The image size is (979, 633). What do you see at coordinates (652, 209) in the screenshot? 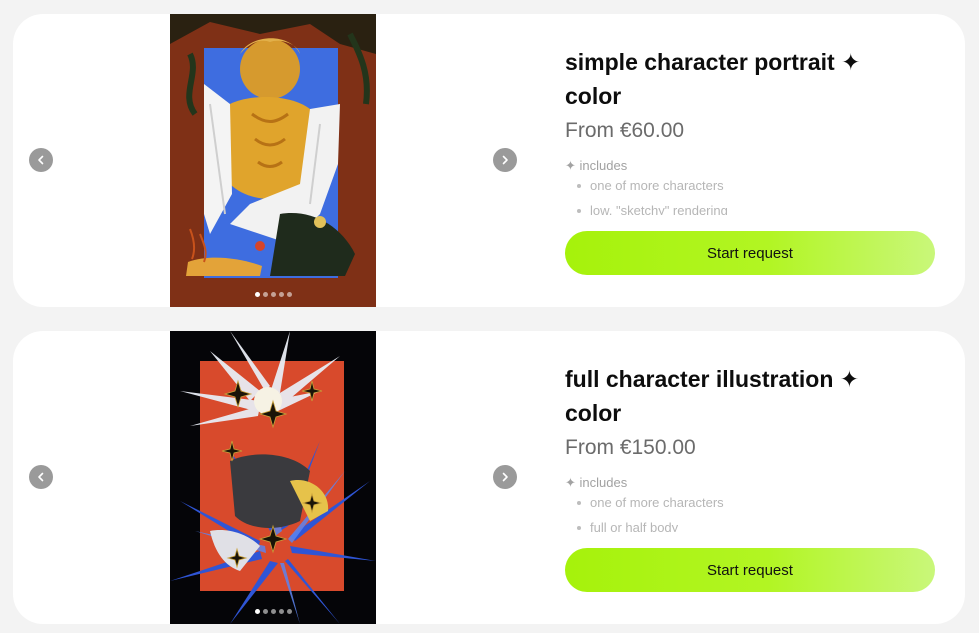
I see `feature-item: low, "sketchy" rendering` at bounding box center [652, 209].